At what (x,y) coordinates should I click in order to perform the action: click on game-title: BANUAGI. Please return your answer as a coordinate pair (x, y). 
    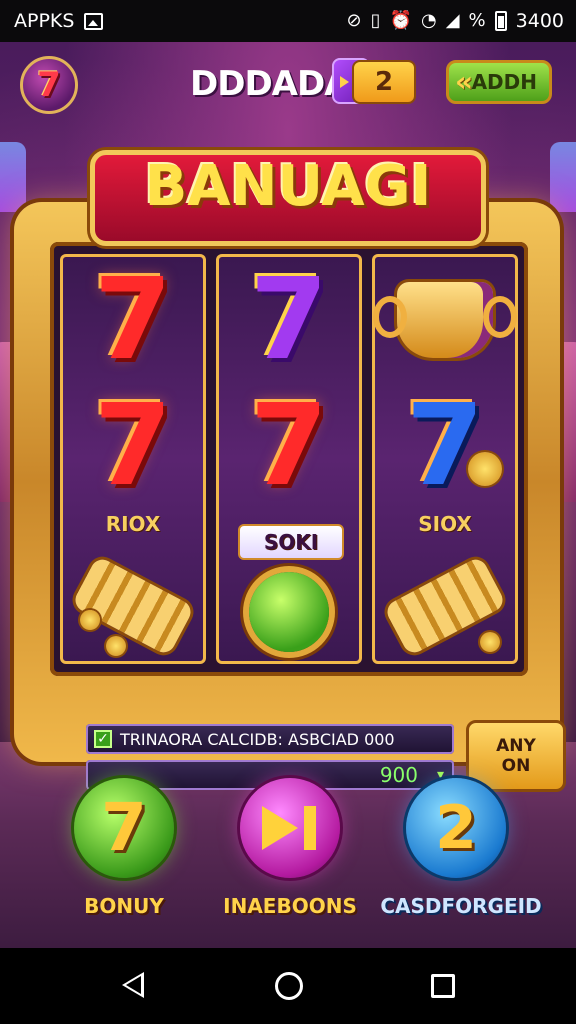
    Looking at the image, I should click on (288, 186).